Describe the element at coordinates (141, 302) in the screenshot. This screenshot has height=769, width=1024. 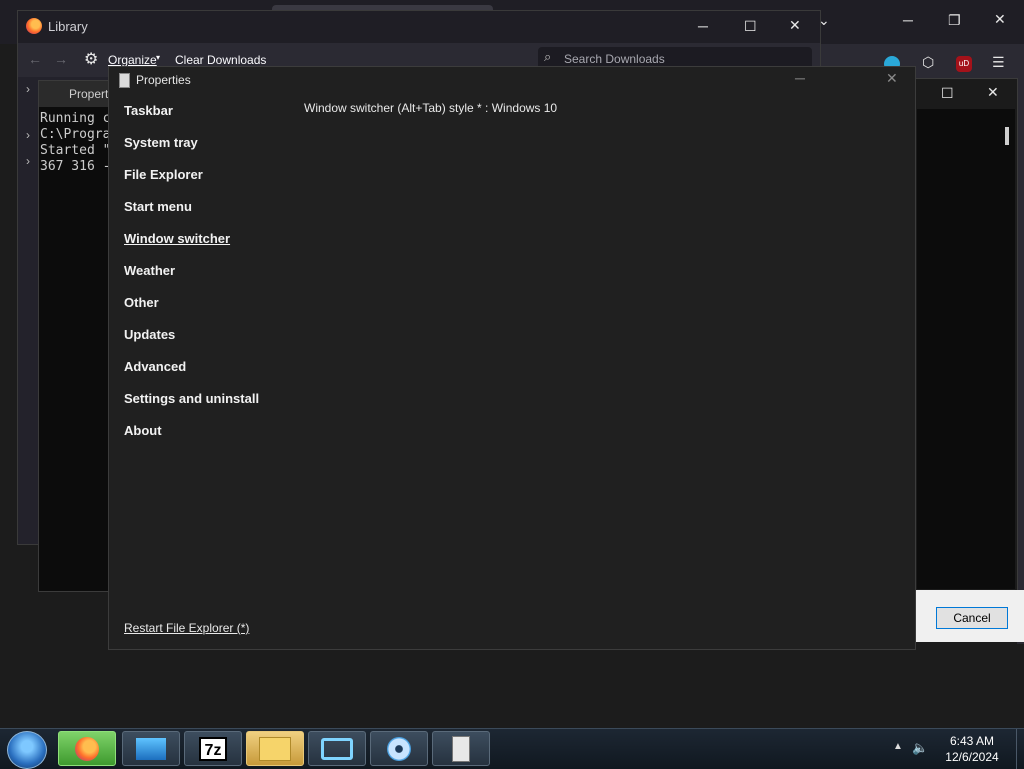
I see `nav-item-other: Other` at that location.